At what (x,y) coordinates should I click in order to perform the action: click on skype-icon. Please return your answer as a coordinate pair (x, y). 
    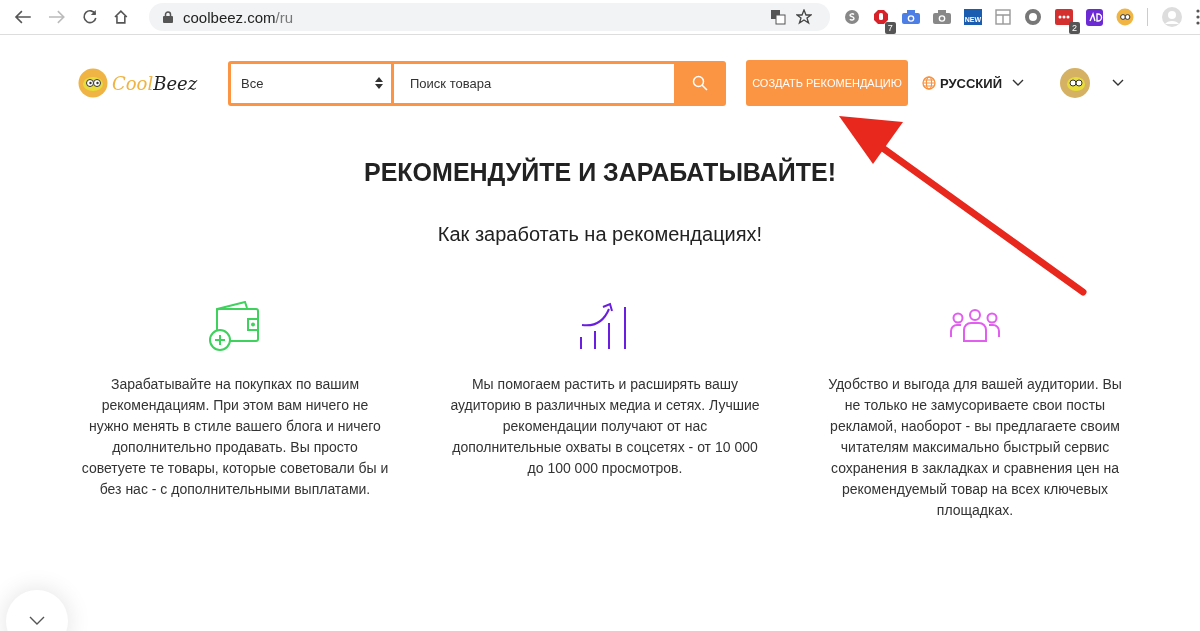
    Looking at the image, I should click on (851, 17).